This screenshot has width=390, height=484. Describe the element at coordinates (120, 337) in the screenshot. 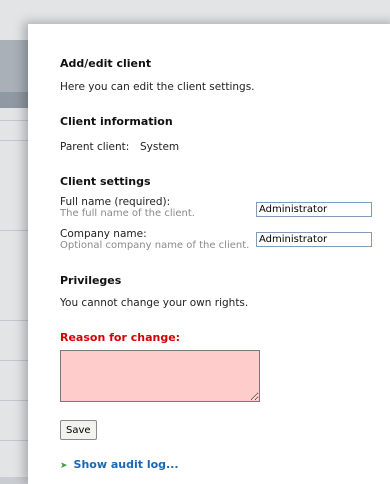

I see `reason-for-change-label: Reason for change:` at that location.